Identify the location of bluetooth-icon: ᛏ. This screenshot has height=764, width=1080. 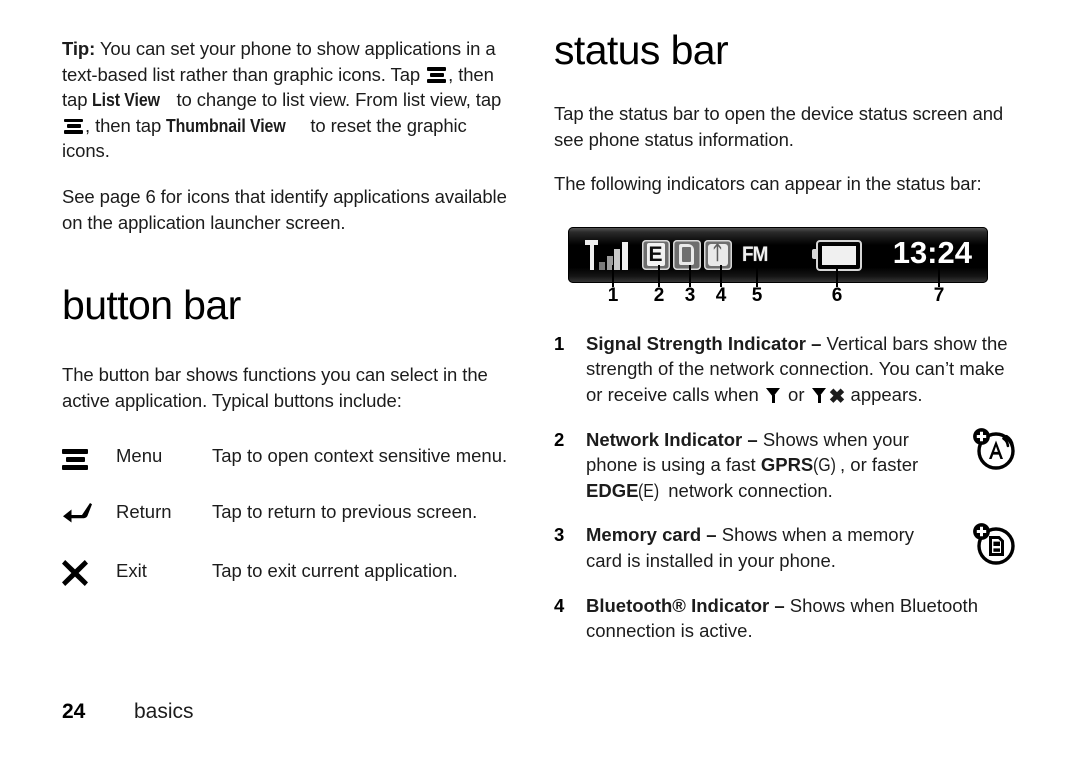
(717, 254).